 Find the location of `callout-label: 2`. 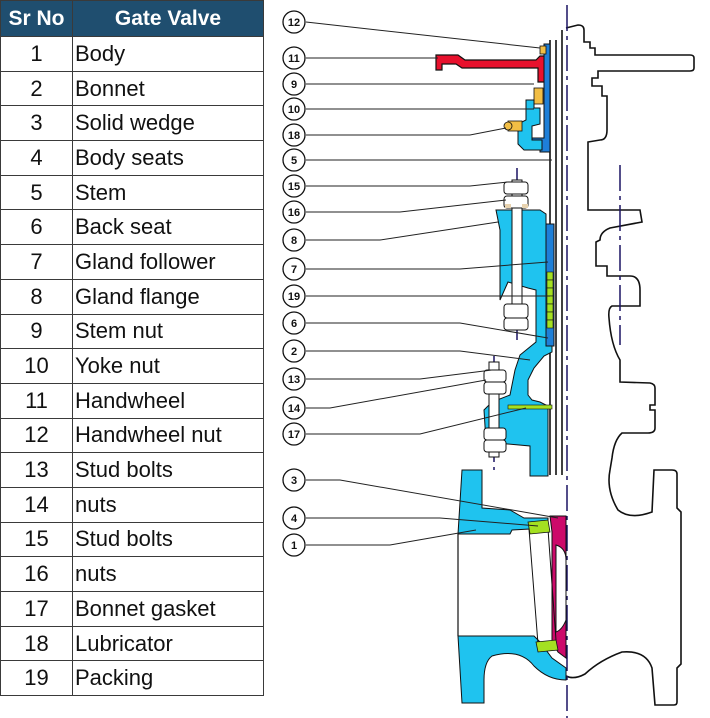

callout-label: 2 is located at coordinates (294, 352).